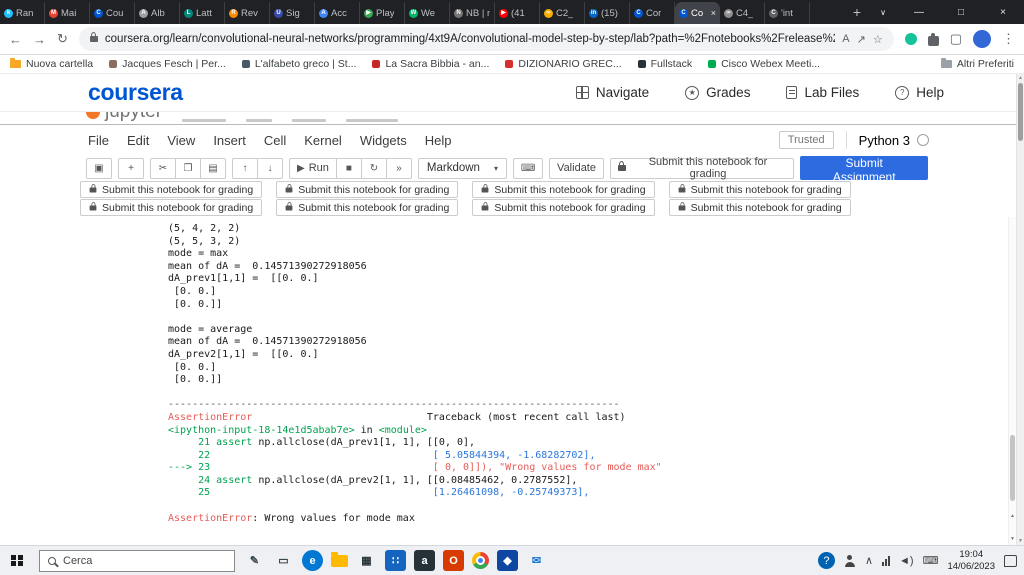 The height and width of the screenshot is (575, 1024). I want to click on network-icon, so click(886, 560).